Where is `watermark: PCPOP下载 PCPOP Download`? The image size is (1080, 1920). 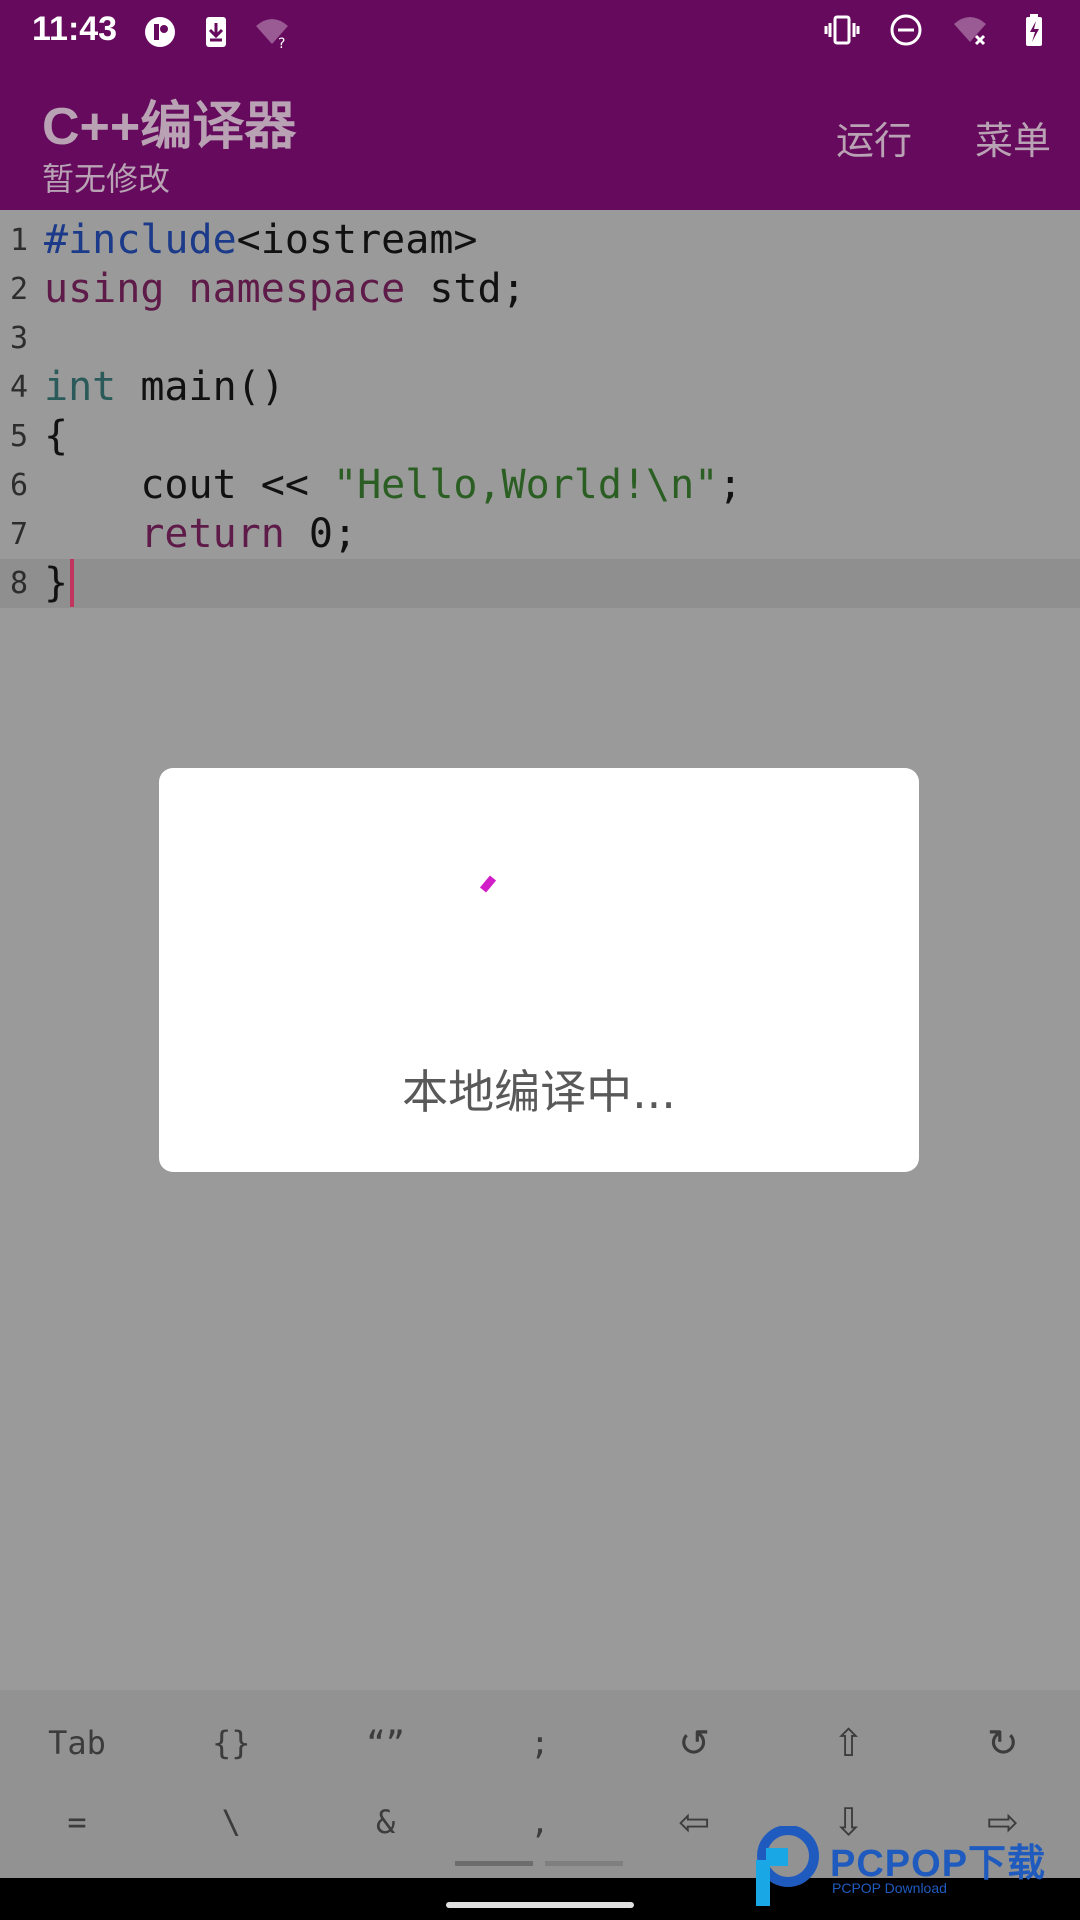
watermark: PCPOP下载 PCPOP Download is located at coordinates (912, 1867).